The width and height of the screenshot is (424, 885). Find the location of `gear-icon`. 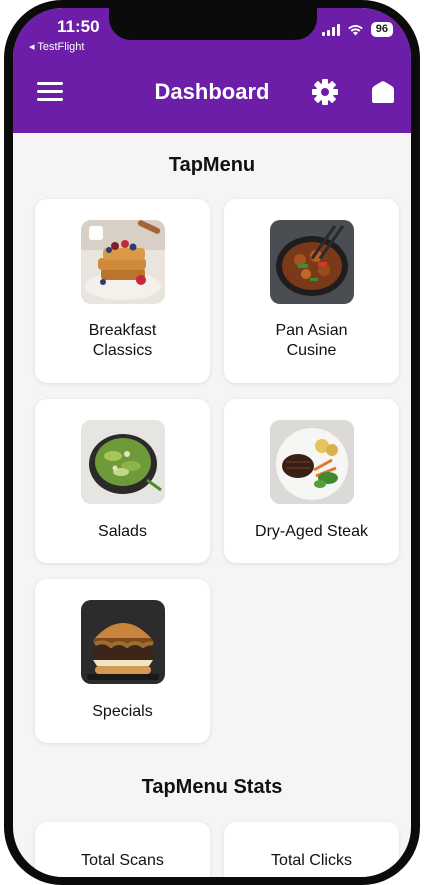

gear-icon is located at coordinates (325, 92).